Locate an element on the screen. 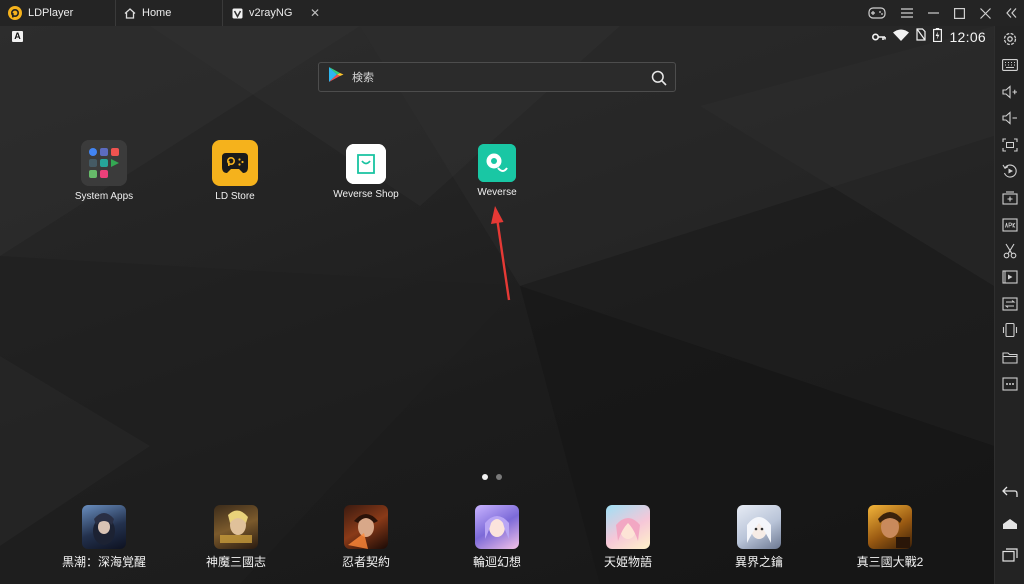 The image size is (1024, 584). record-icon is located at coordinates (1010, 277).